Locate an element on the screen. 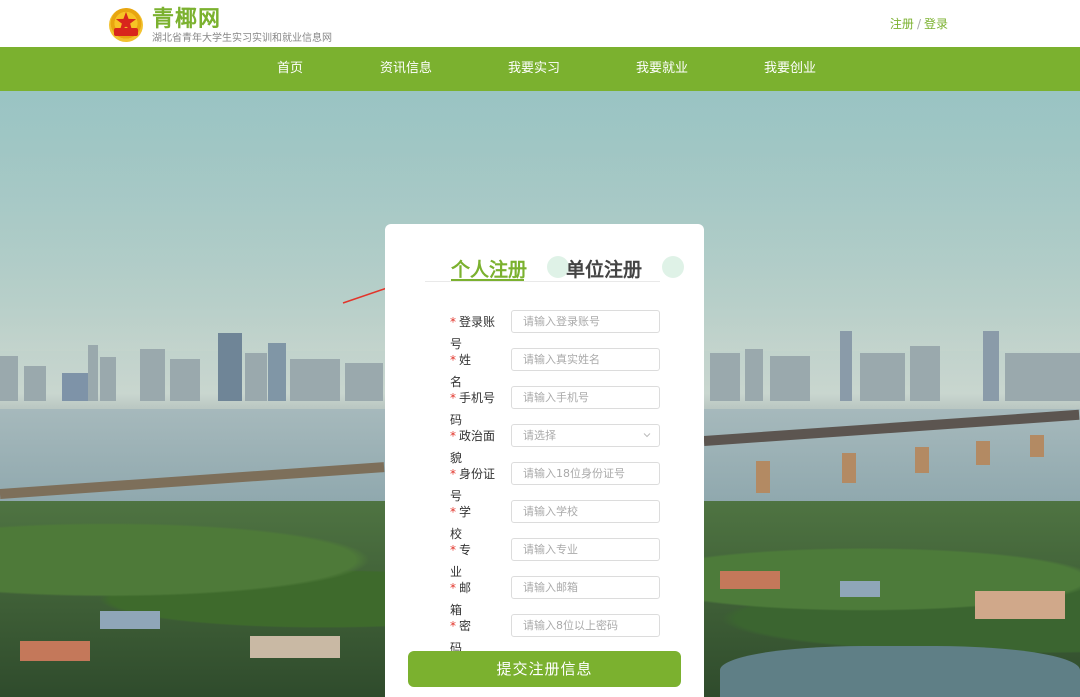 Image resolution: width=1080 pixels, height=697 pixels. id-number-input is located at coordinates (585, 473).